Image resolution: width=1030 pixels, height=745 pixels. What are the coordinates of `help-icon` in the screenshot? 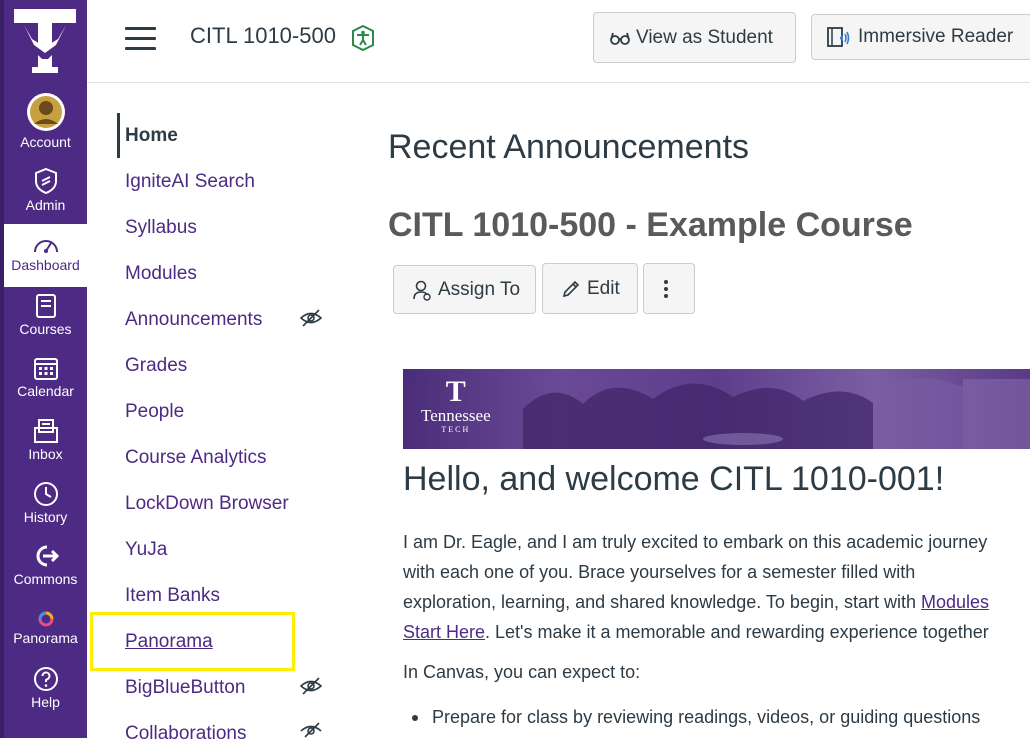 It's located at (45, 679).